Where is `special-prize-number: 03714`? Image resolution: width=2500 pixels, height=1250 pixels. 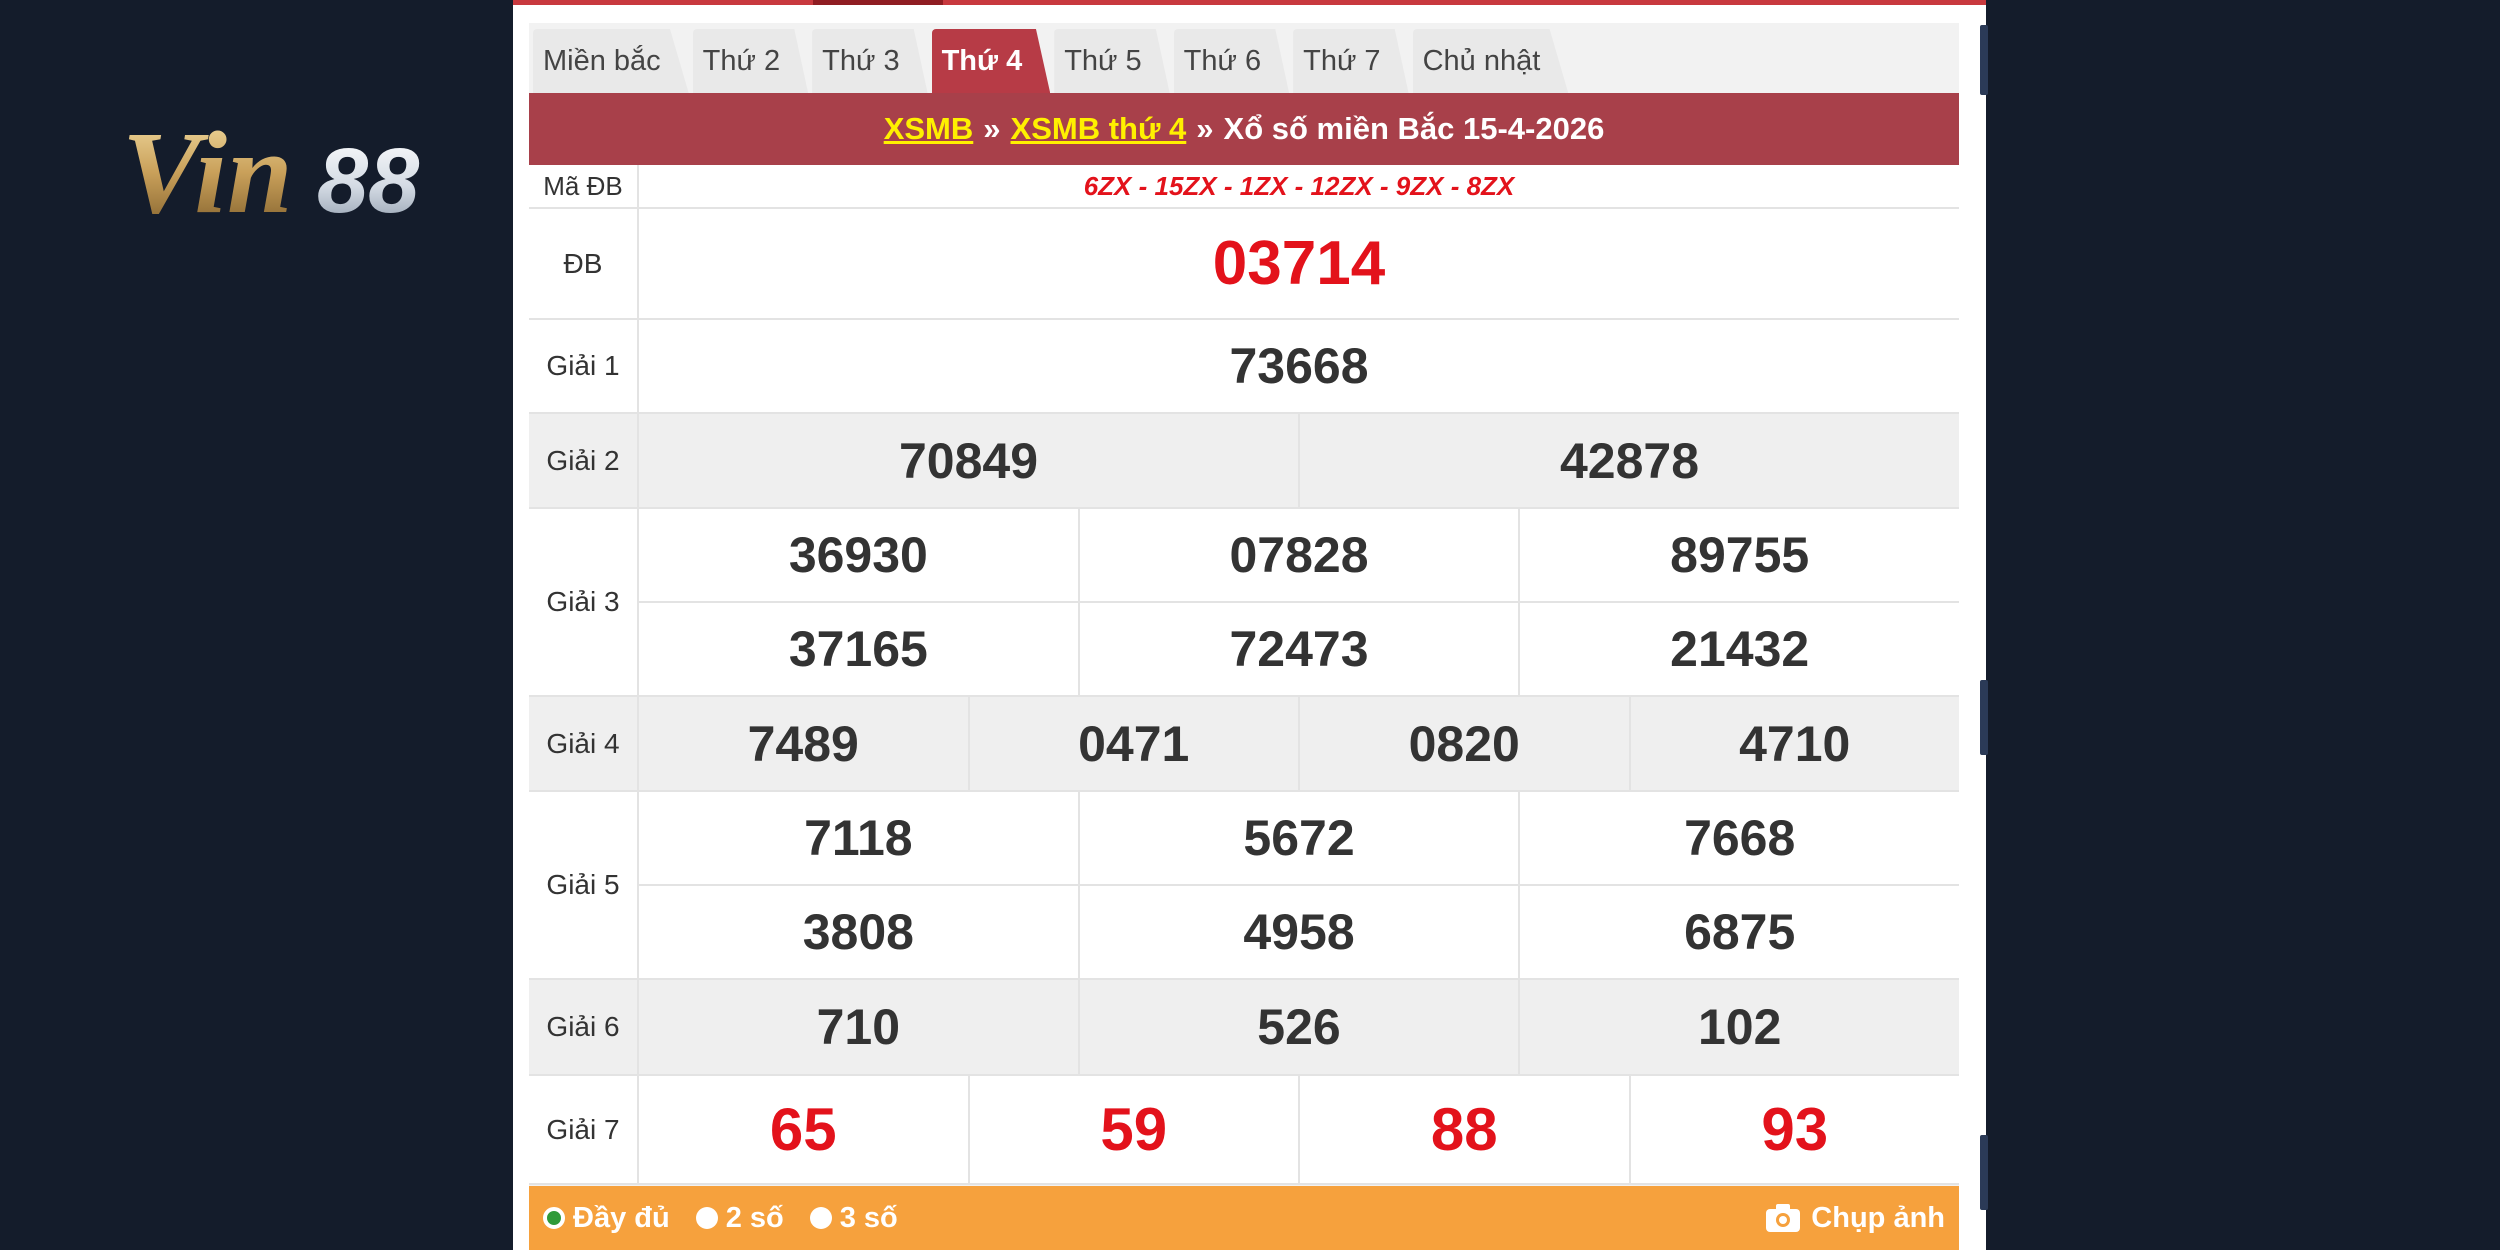 special-prize-number: 03714 is located at coordinates (1299, 263).